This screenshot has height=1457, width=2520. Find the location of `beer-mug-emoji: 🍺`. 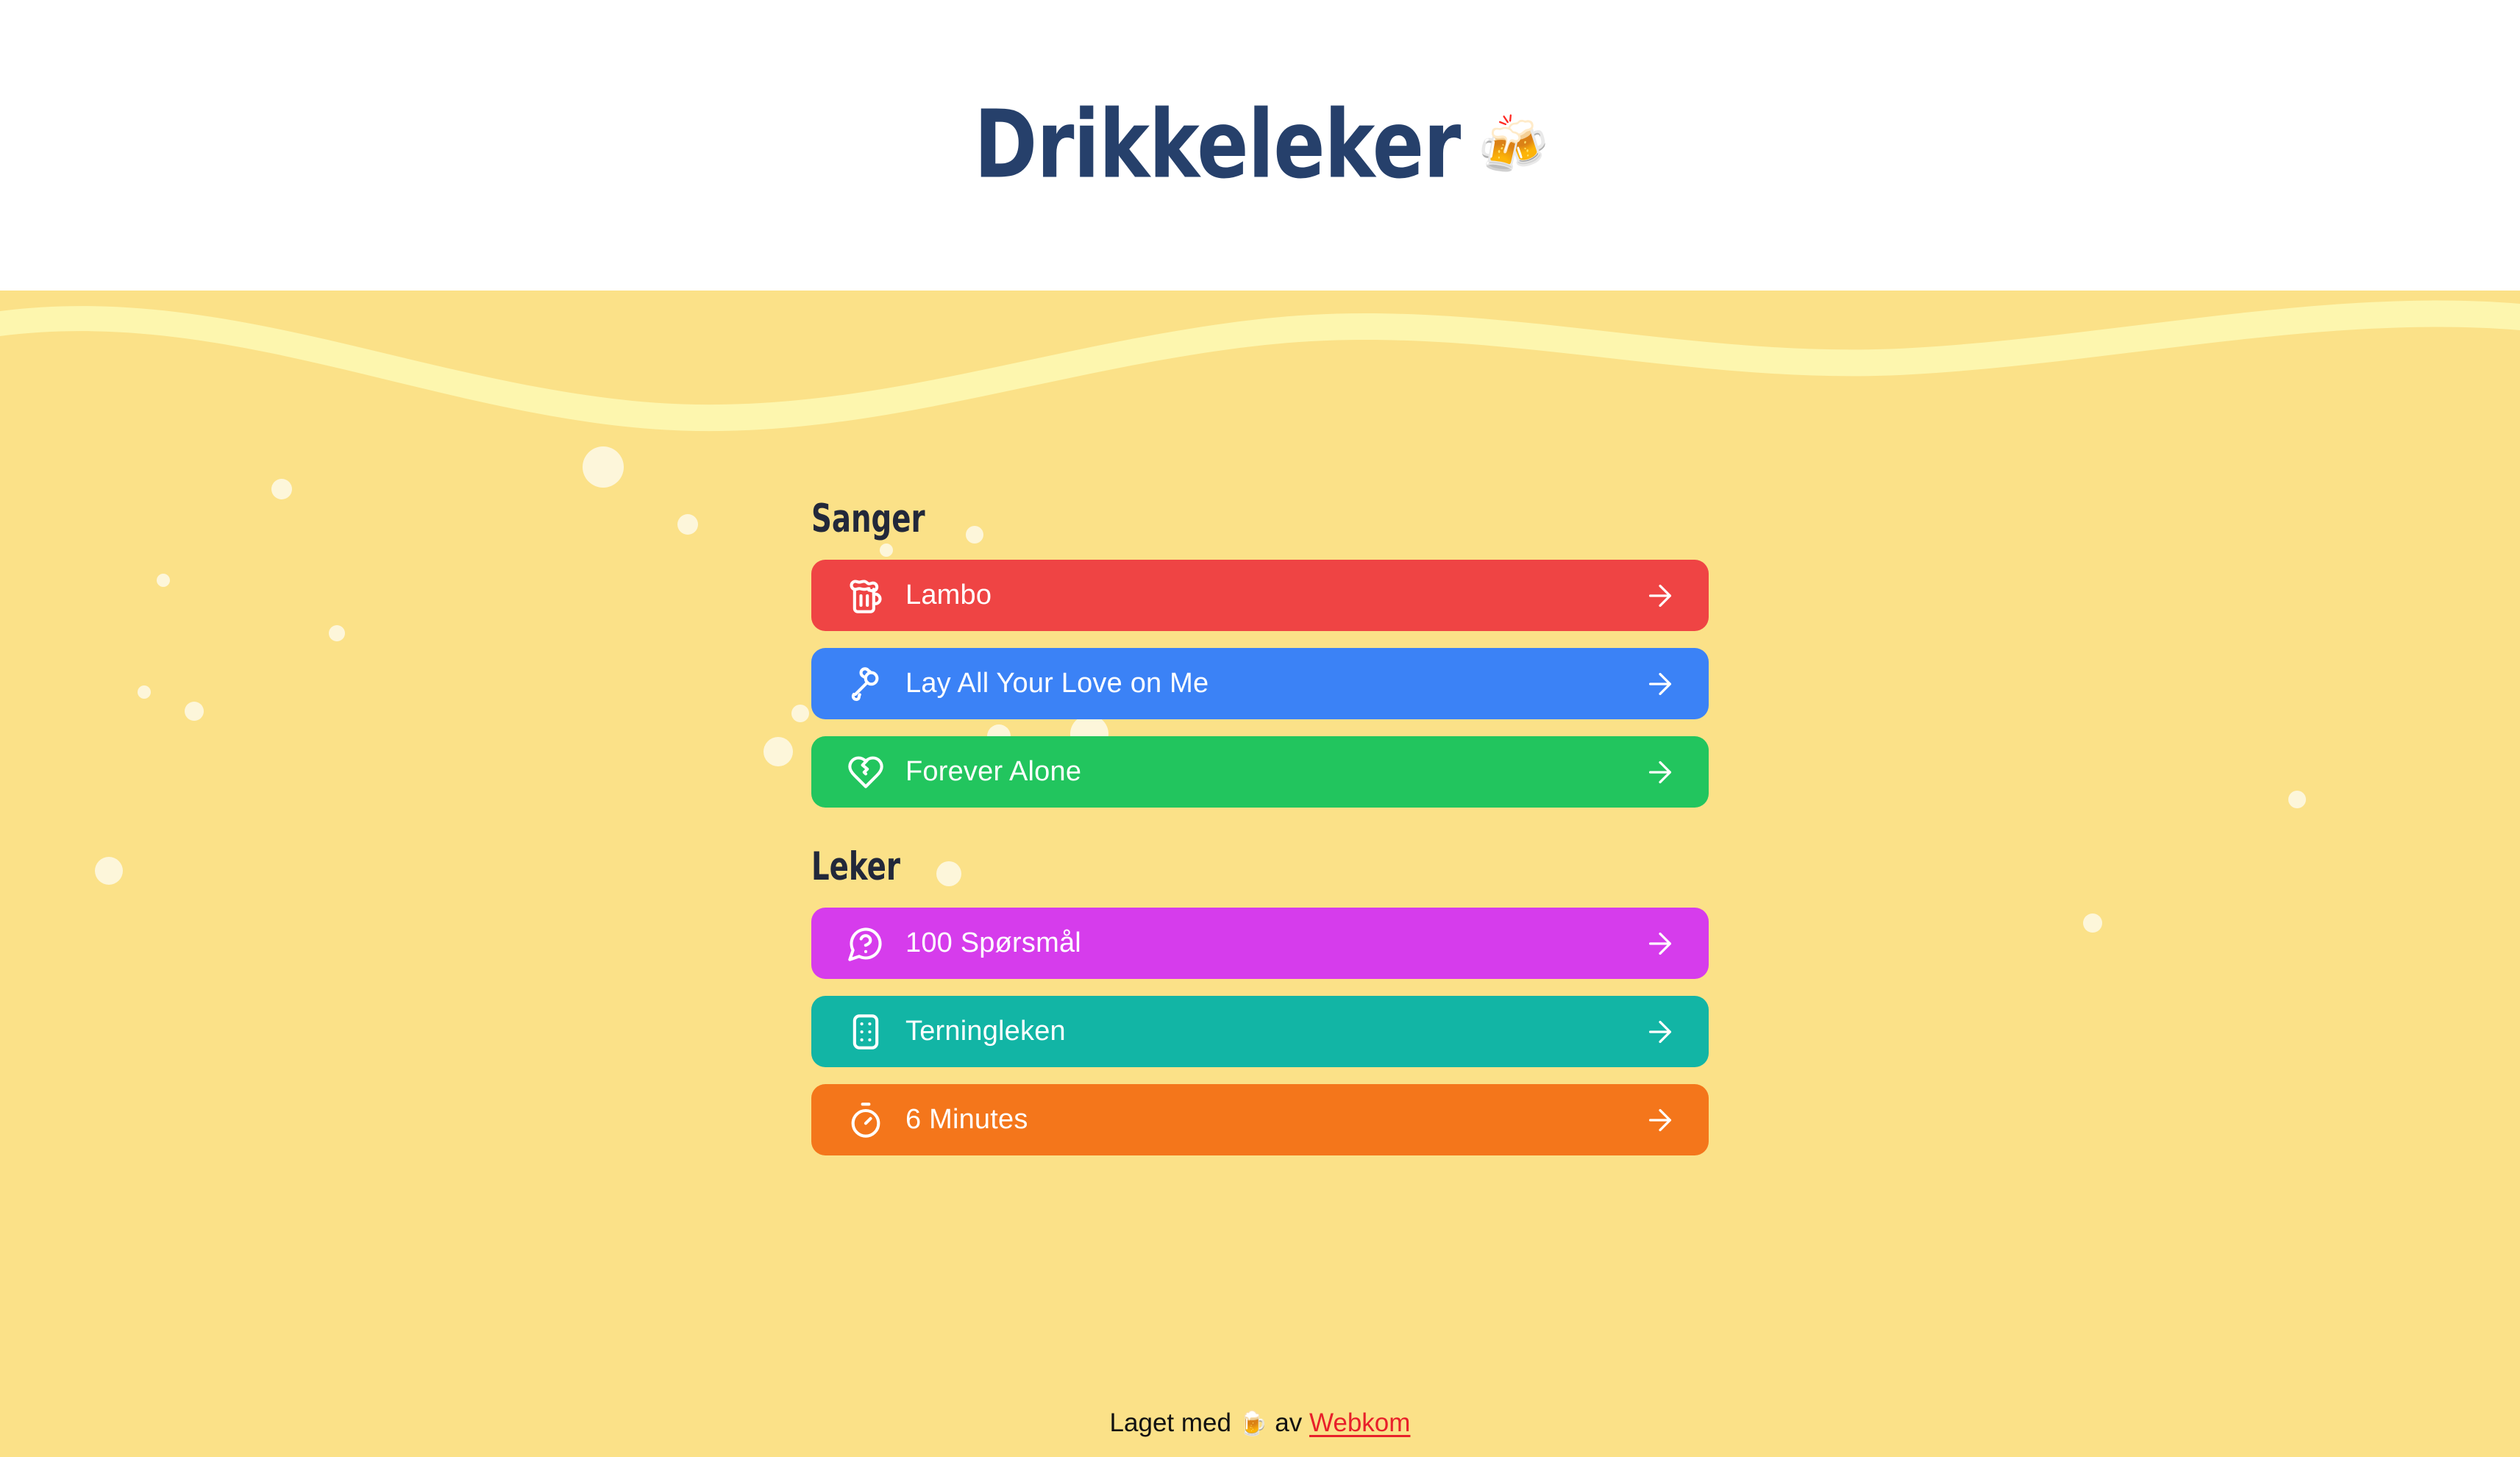

beer-mug-emoji: 🍺 is located at coordinates (1253, 1423).